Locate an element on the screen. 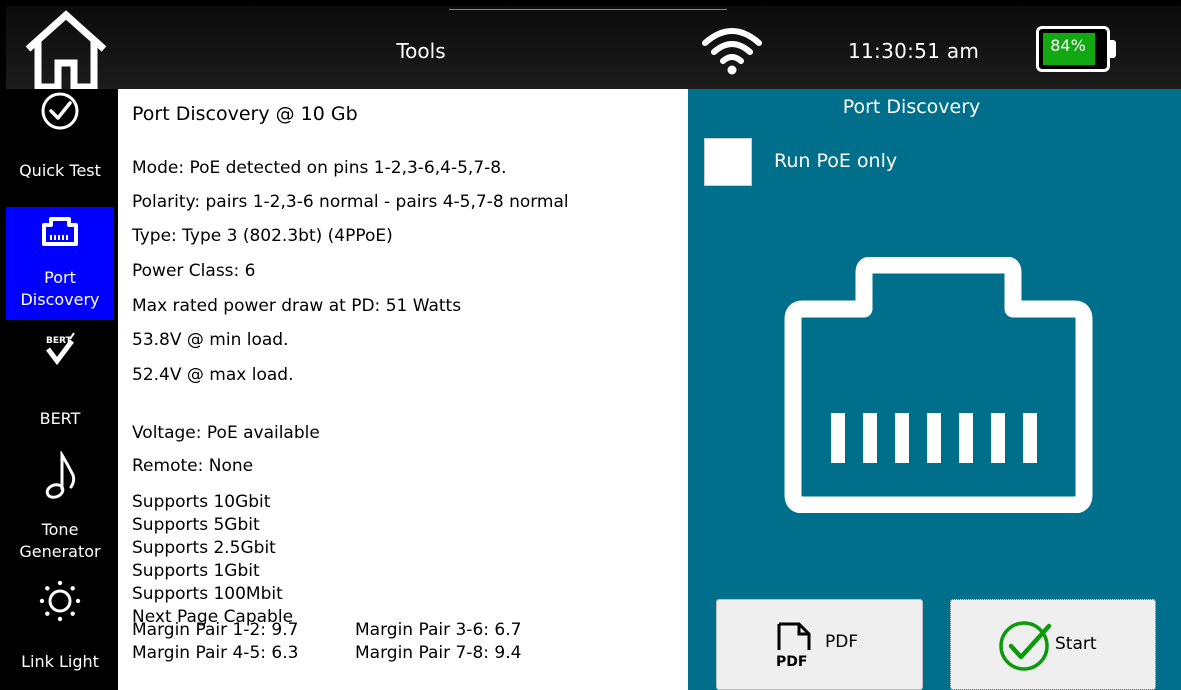 Image resolution: width=1181 pixels, height=690 pixels. supports-line: Supports 1Gbit is located at coordinates (196, 571).